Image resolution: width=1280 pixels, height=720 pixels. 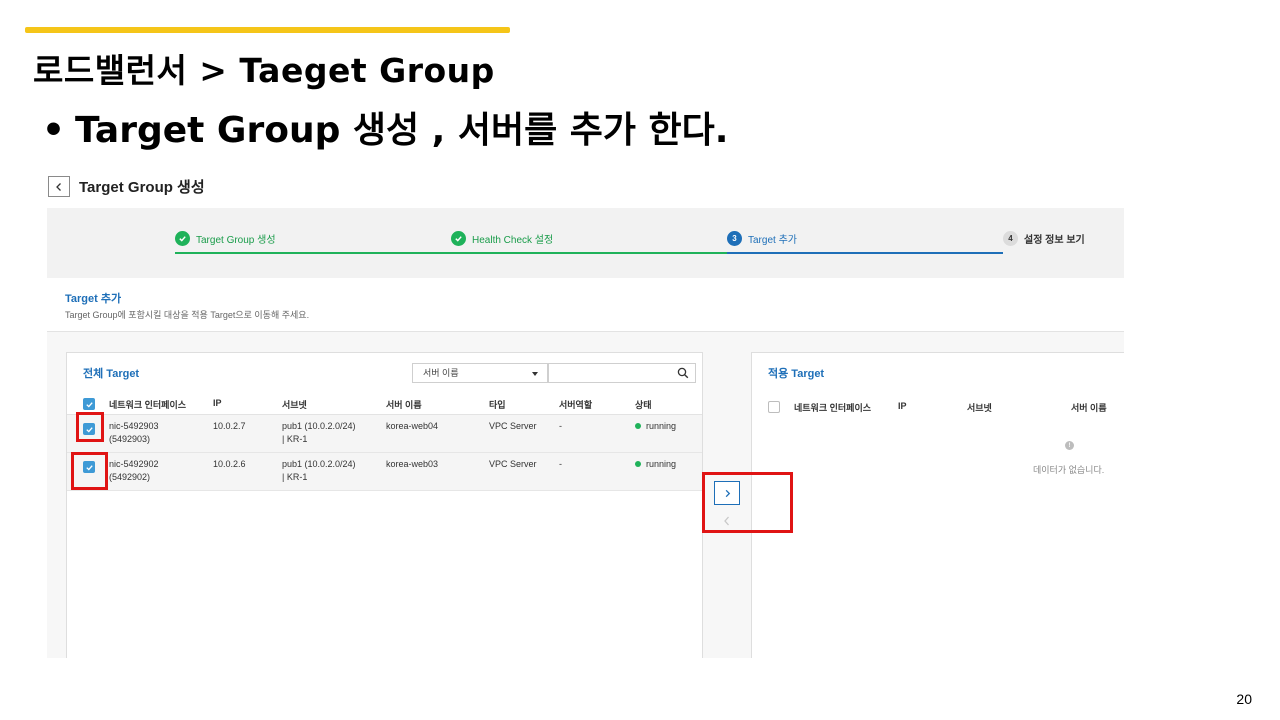 What do you see at coordinates (1069, 470) in the screenshot?
I see `empty-state-text: 데이터가 없습니다.` at bounding box center [1069, 470].